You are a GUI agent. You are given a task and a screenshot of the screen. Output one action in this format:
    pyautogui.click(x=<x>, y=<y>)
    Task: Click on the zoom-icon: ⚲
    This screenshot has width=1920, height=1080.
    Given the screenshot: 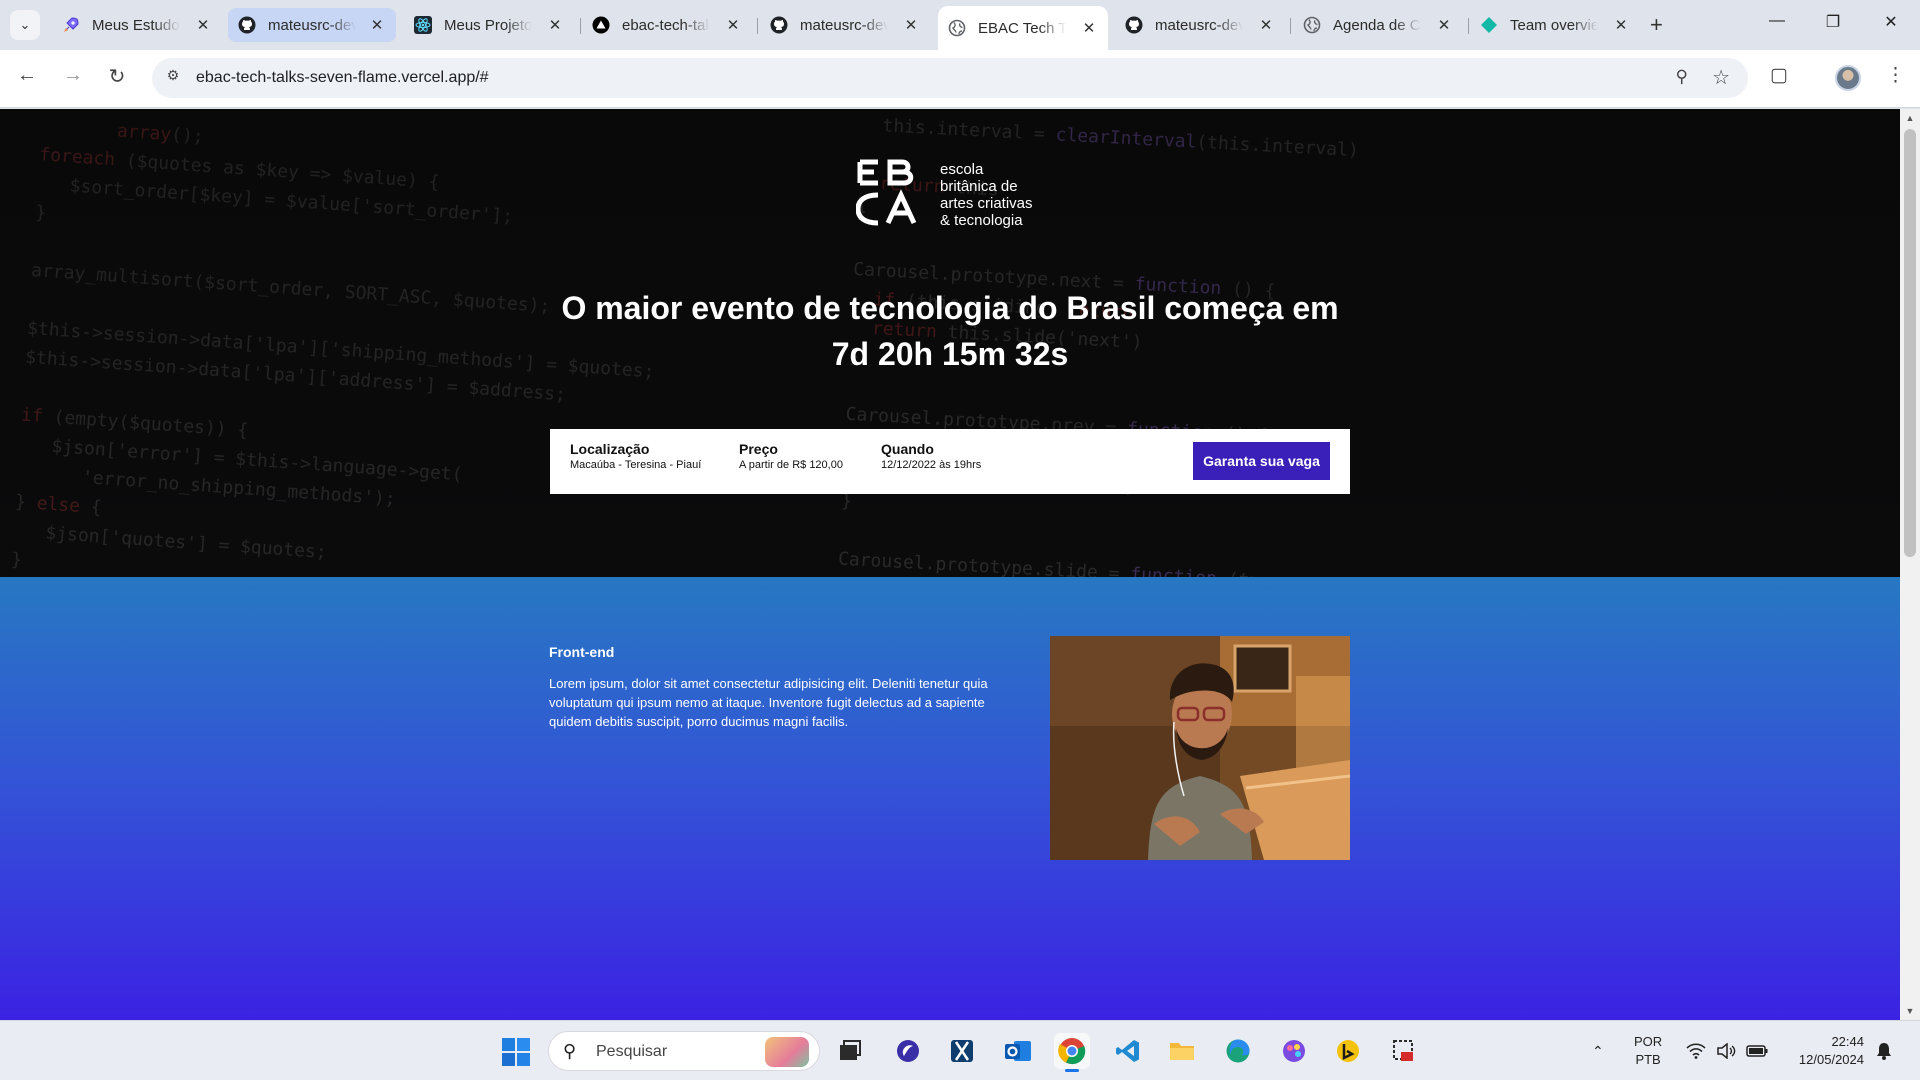 What is the action you would take?
    pyautogui.click(x=1682, y=77)
    